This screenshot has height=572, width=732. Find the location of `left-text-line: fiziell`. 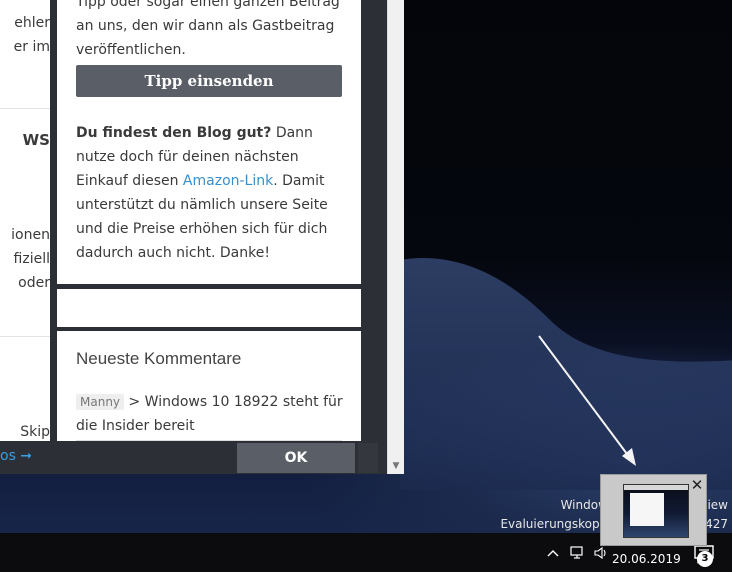

left-text-line: fiziell is located at coordinates (31, 259).